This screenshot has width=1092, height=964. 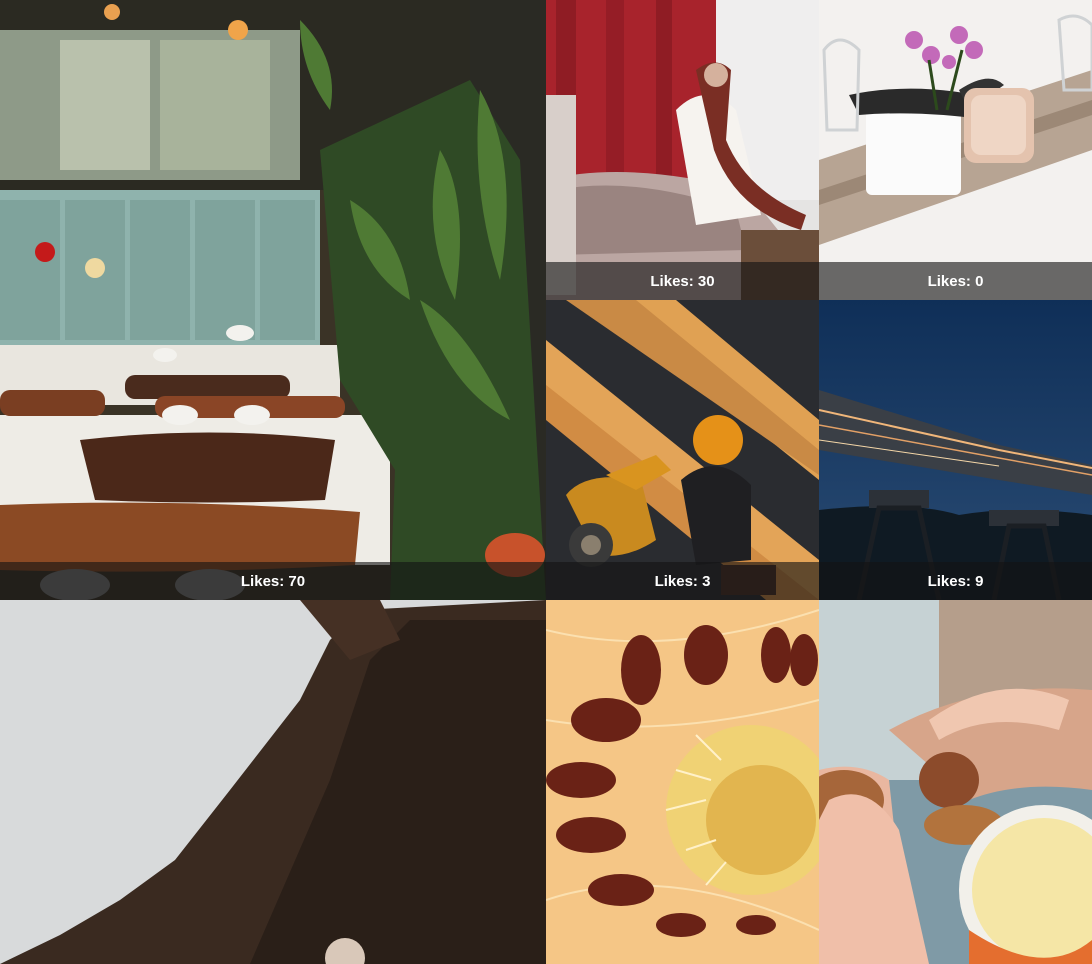 I want to click on woman-on-bed-photo, so click(x=682, y=150).